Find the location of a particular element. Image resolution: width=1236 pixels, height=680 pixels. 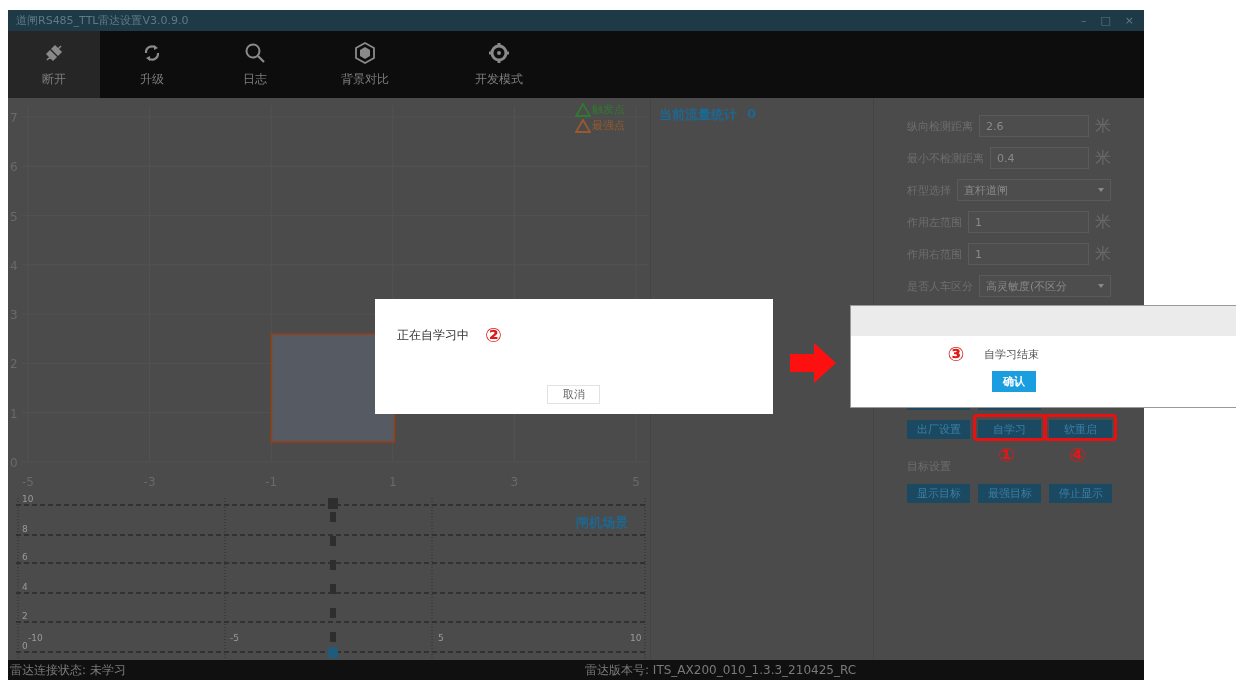

axis-tick-label: 4 is located at coordinates (25, 587).